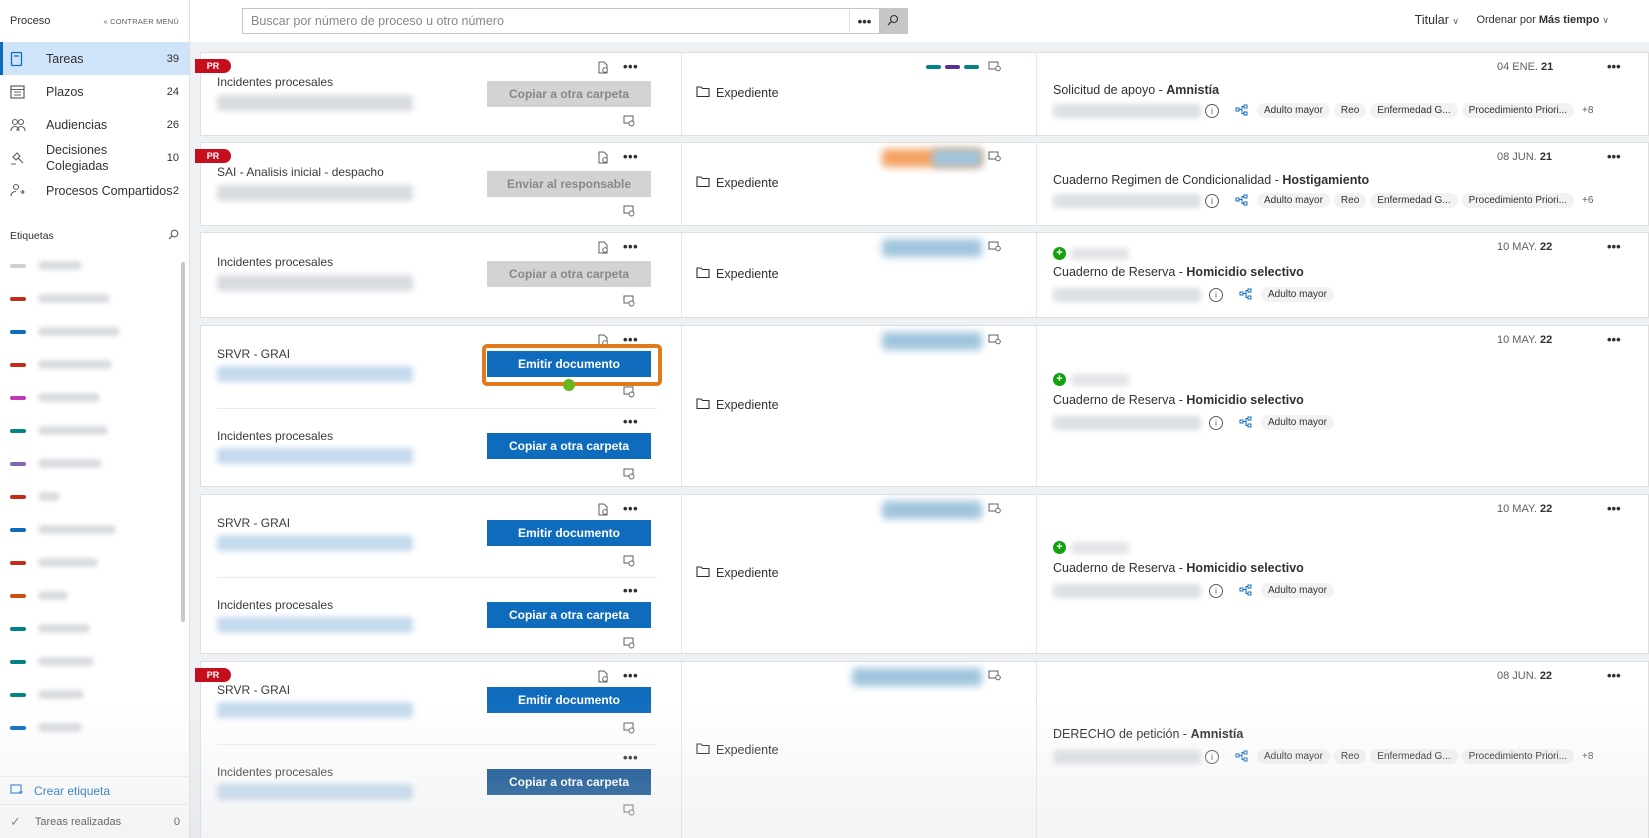 The height and width of the screenshot is (838, 1649). What do you see at coordinates (183, 442) in the screenshot?
I see `sidebar-scrollbar` at bounding box center [183, 442].